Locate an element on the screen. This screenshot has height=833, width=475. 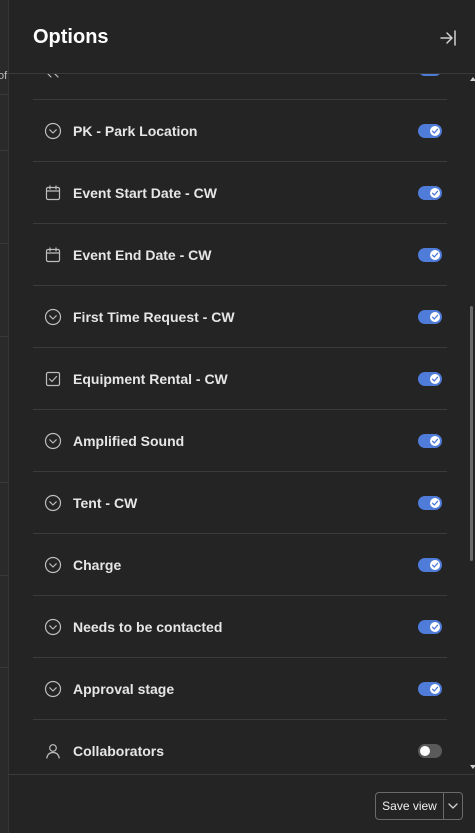
field-row: Tent - CW is located at coordinates (240, 503).